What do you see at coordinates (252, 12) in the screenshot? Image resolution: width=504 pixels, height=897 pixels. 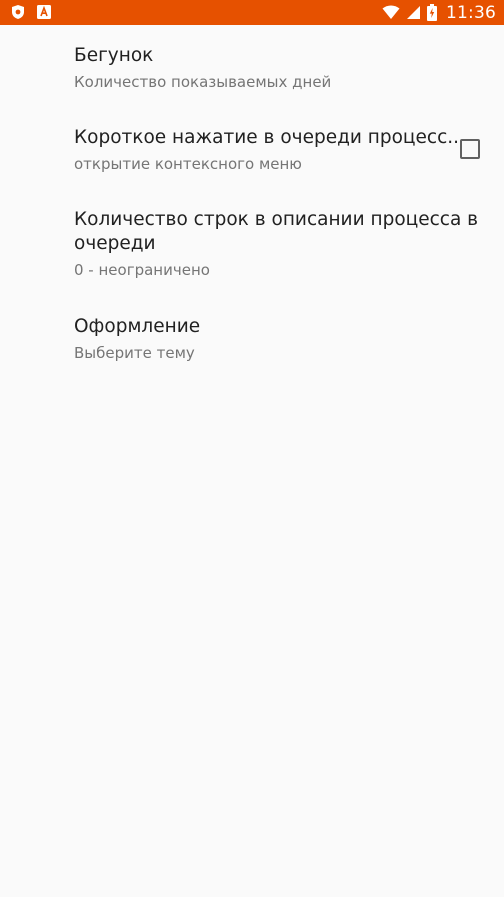 I see `status-bar: 11:36` at bounding box center [252, 12].